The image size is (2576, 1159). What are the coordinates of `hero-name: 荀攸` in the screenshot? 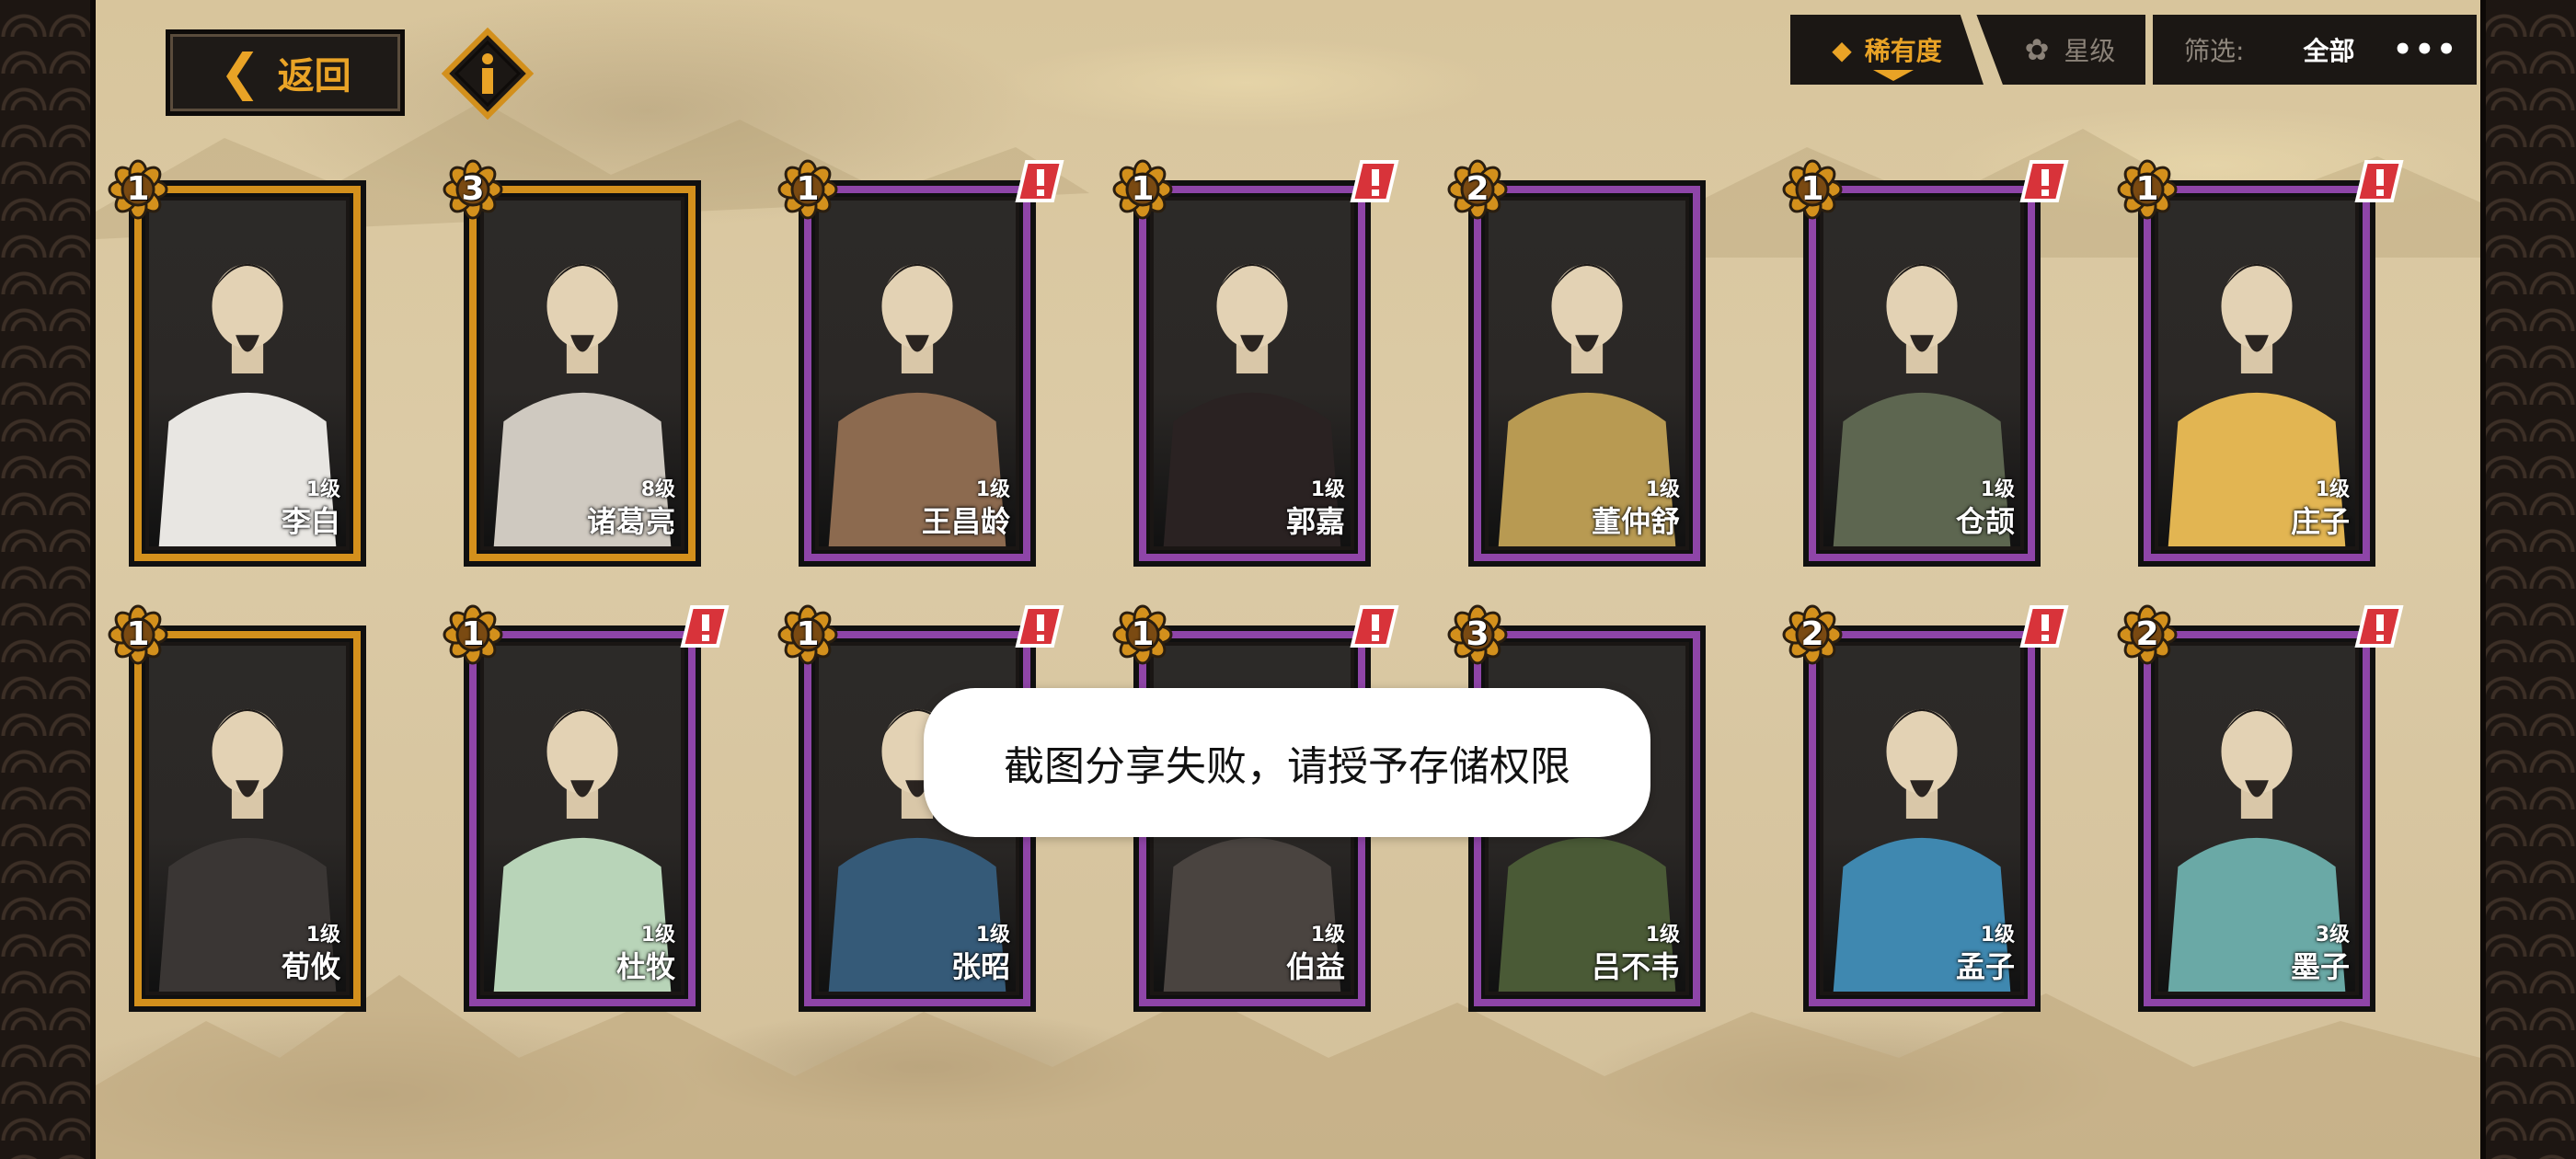 It's located at (310, 966).